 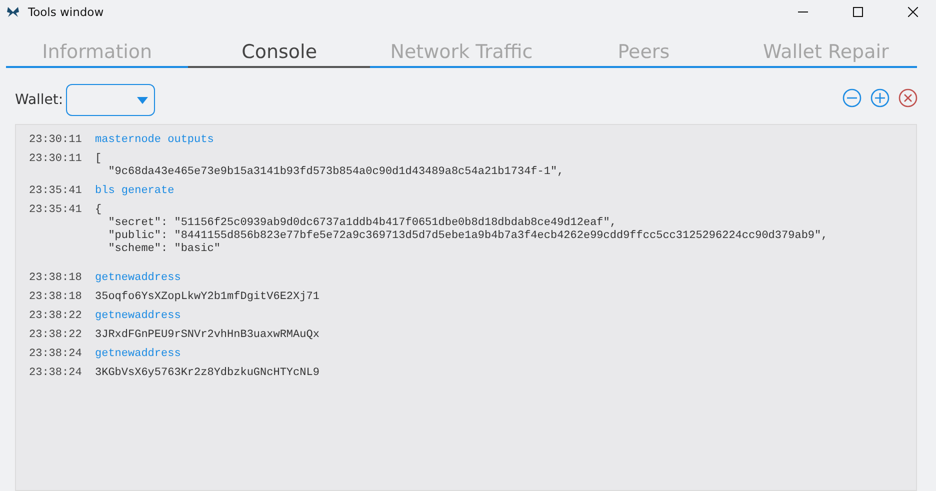 What do you see at coordinates (362, 223) in the screenshot?
I see `console-output: "secret": "51156f25c0939ab9d0dc6737a1ddb4b417f0651dbe0b8d18dbdab8ce49d12eaf",` at bounding box center [362, 223].